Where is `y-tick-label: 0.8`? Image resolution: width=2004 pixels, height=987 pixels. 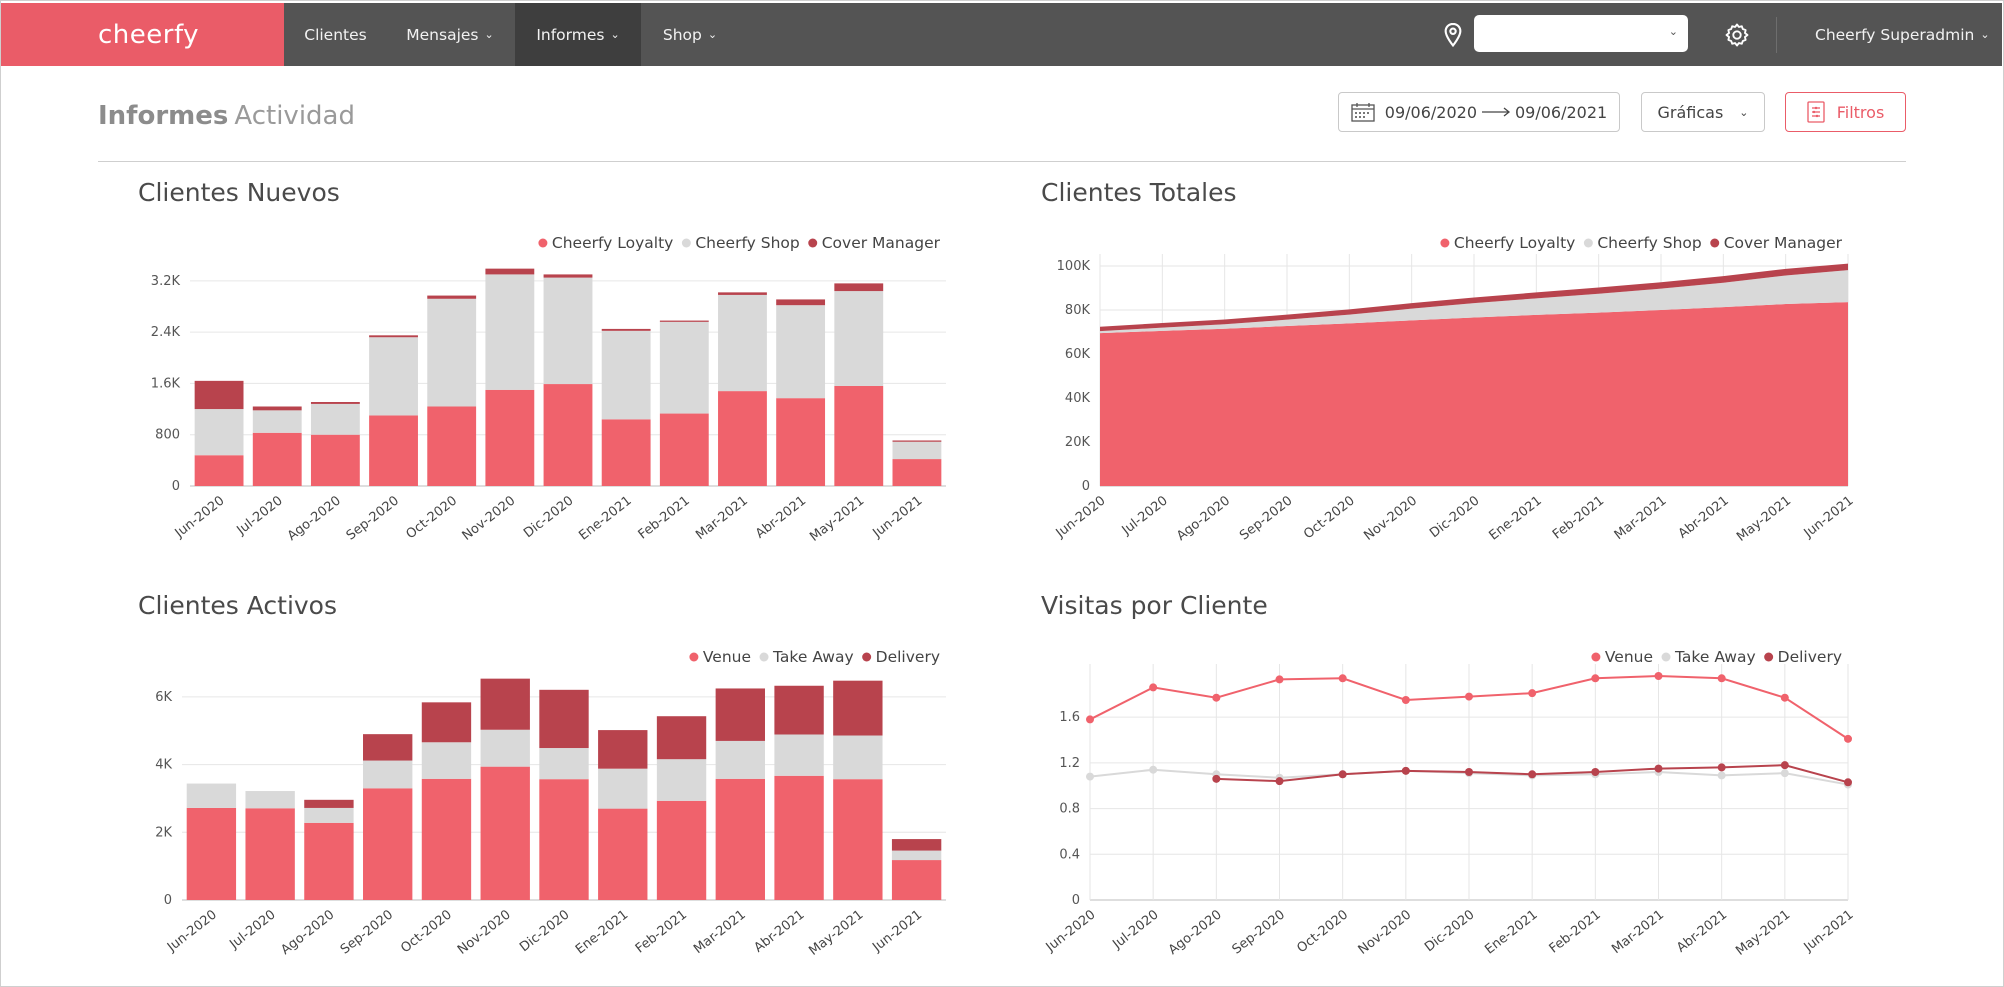
y-tick-label: 0.8 is located at coordinates (1069, 809).